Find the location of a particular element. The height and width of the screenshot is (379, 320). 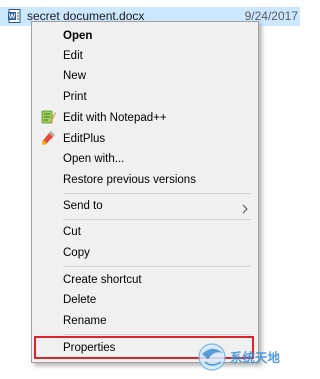

menu-item-rename: Rename is located at coordinates (84, 321).